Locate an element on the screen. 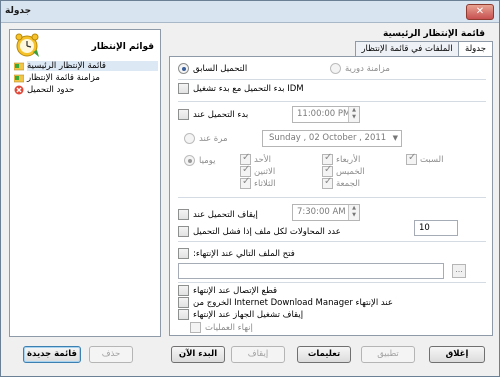 This screenshot has width=500, height=377. start-time-spinner: 11:00:00 PM ▲ ▼ is located at coordinates (326, 114).